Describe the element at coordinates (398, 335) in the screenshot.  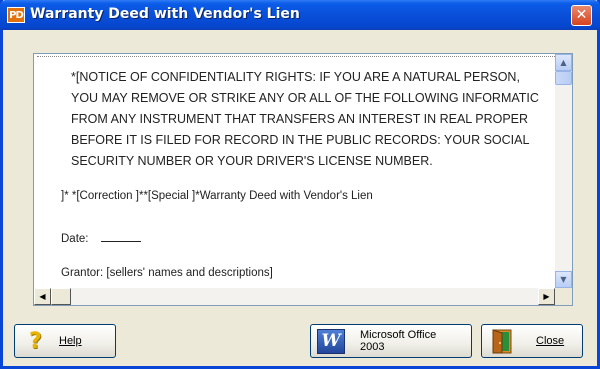
I see `office-label-line1: Microsoft Office` at that location.